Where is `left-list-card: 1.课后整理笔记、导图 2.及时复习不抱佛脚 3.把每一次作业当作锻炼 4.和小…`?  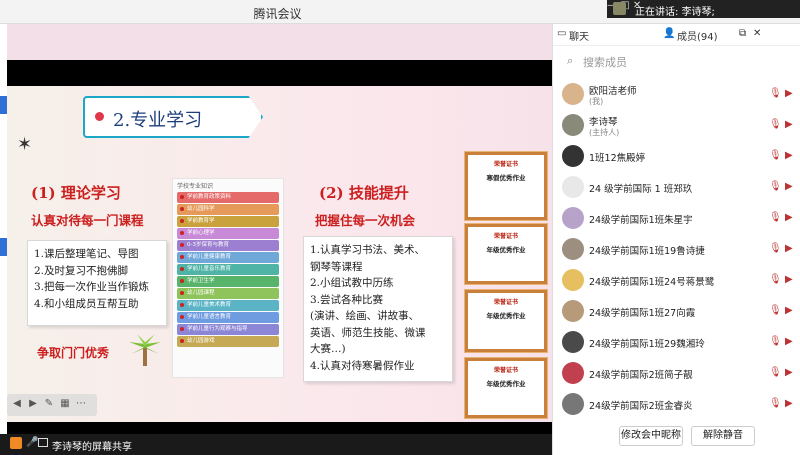 left-list-card: 1.课后整理笔记、导图 2.及时复习不抱佛脚 3.把每一次作业当作锻炼 4.和小… is located at coordinates (97, 283).